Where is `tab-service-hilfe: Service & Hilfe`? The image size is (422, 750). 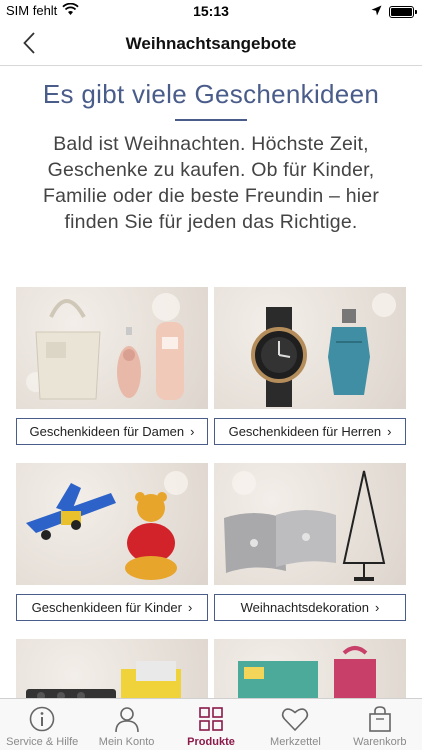
tab-service-hilfe: Service & Hilfe is located at coordinates (42, 724).